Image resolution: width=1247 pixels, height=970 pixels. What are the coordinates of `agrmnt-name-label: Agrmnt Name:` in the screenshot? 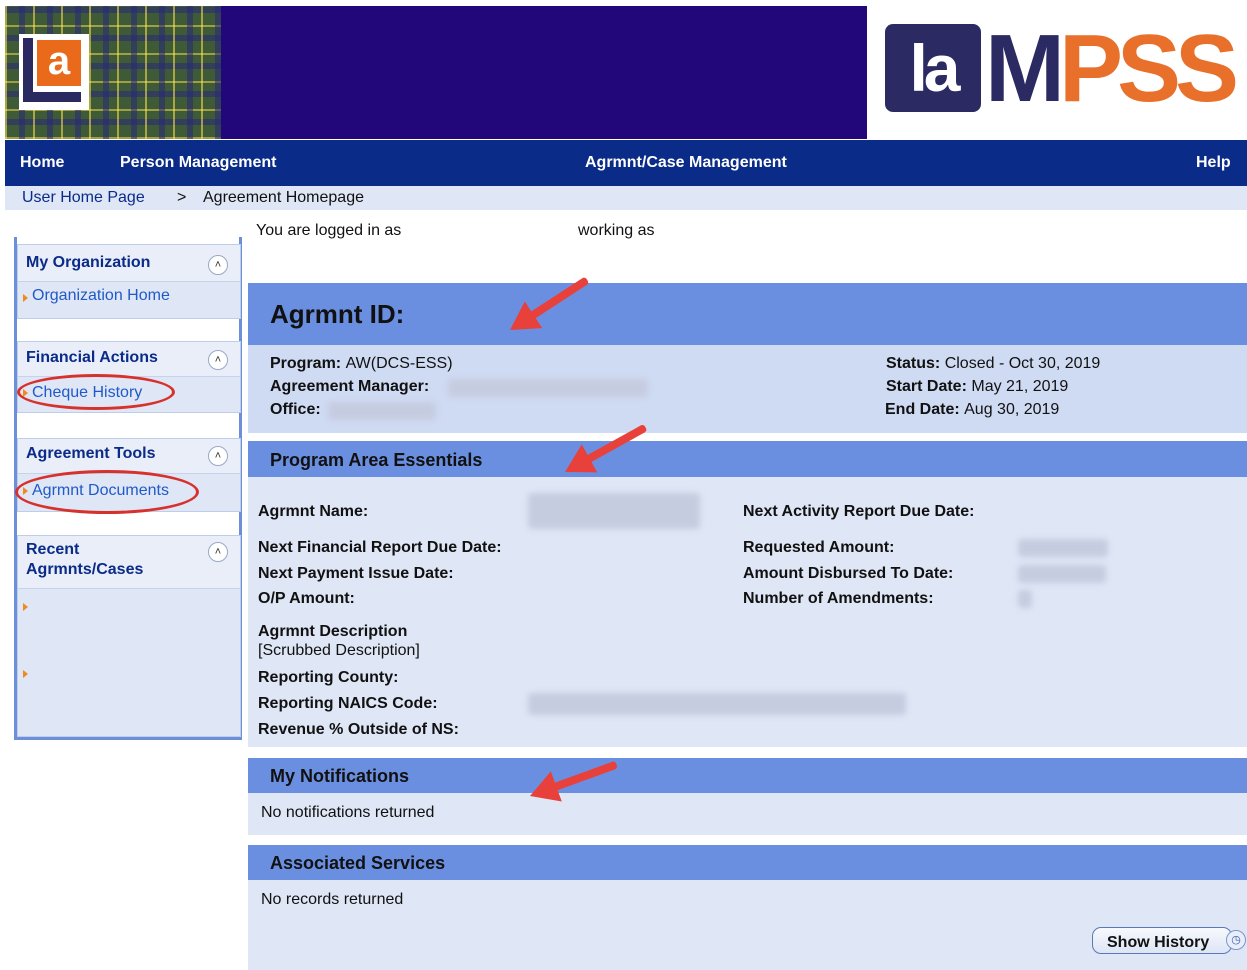 It's located at (313, 511).